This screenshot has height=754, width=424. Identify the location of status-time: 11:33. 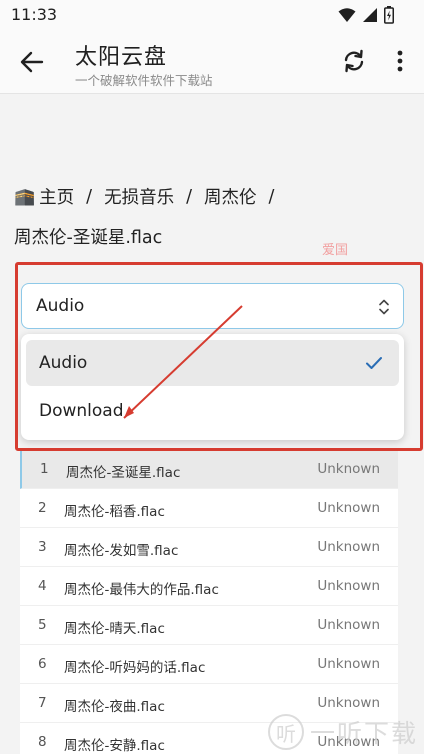
(34, 14).